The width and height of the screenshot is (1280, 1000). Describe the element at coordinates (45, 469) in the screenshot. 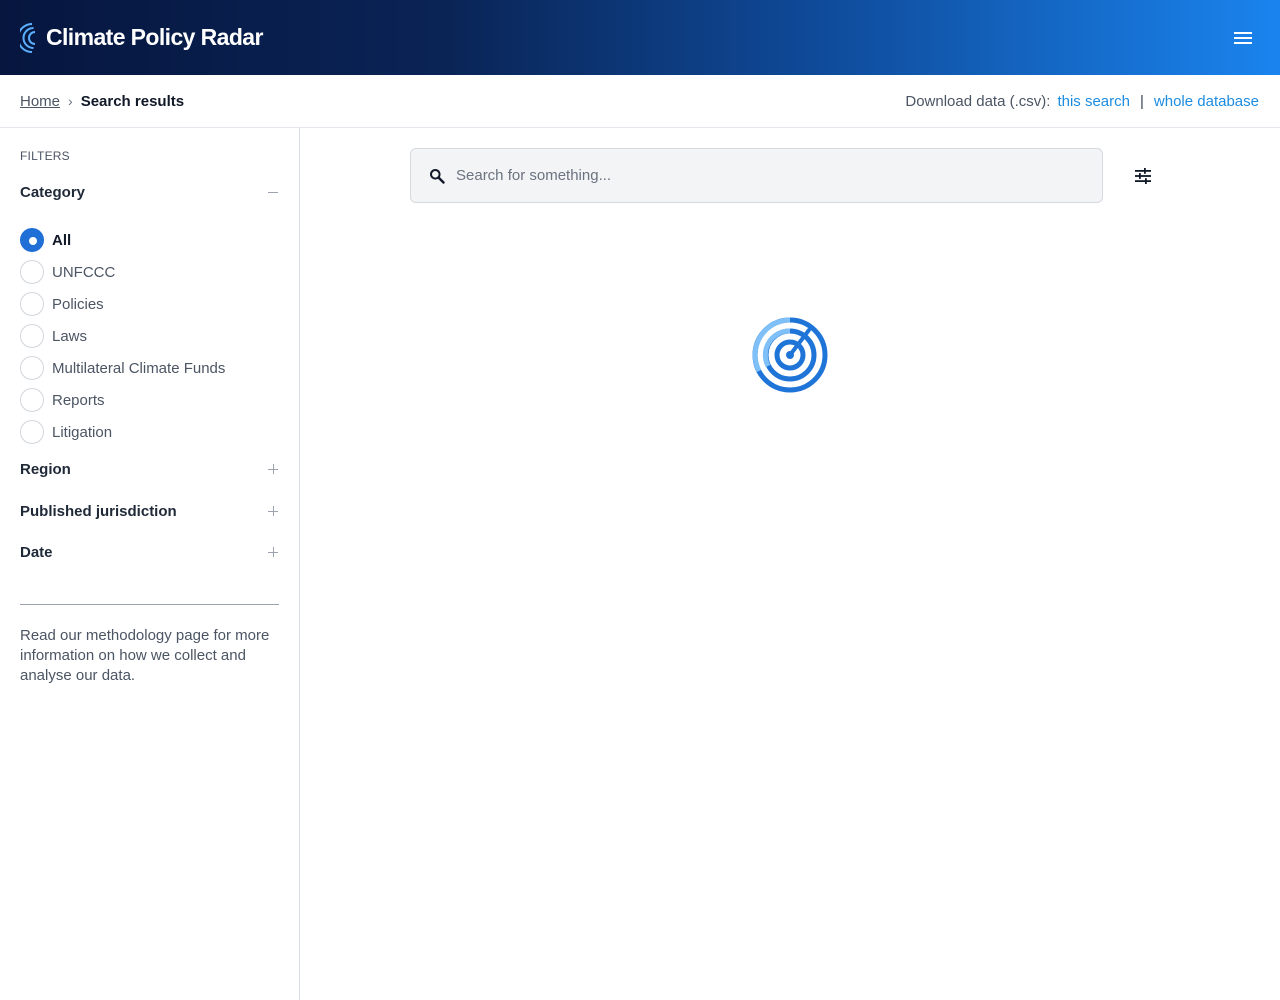

I see `region-filter-label: Region` at that location.